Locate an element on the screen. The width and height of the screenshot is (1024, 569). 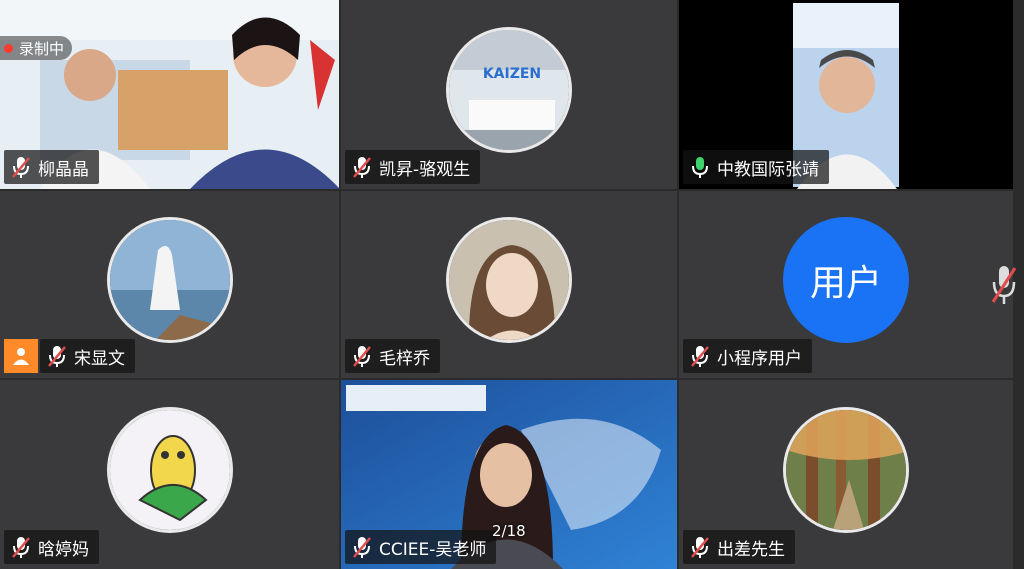
name-tag: 出差先生 is located at coordinates (739, 547).